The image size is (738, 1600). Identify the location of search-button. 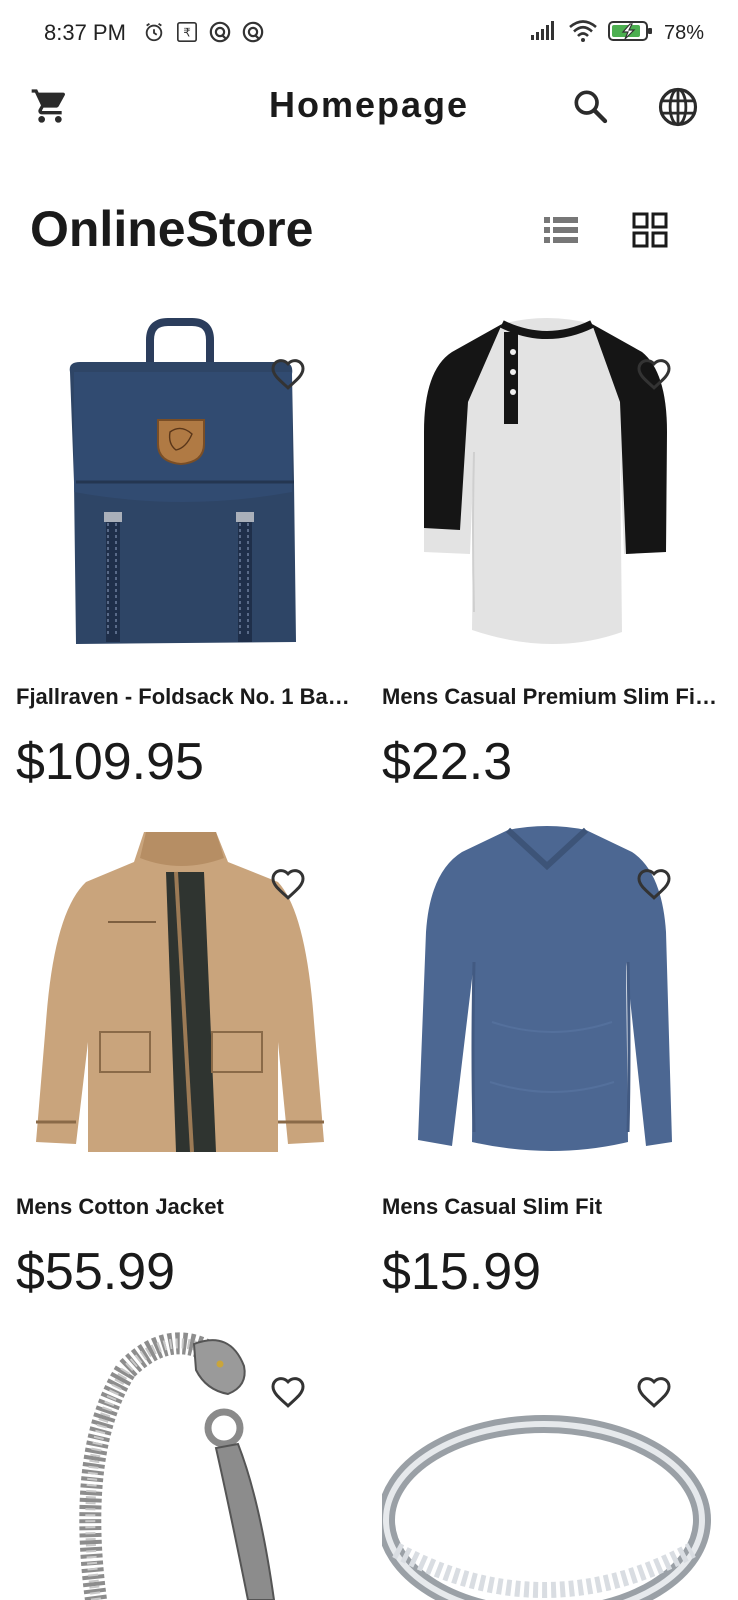
(590, 106).